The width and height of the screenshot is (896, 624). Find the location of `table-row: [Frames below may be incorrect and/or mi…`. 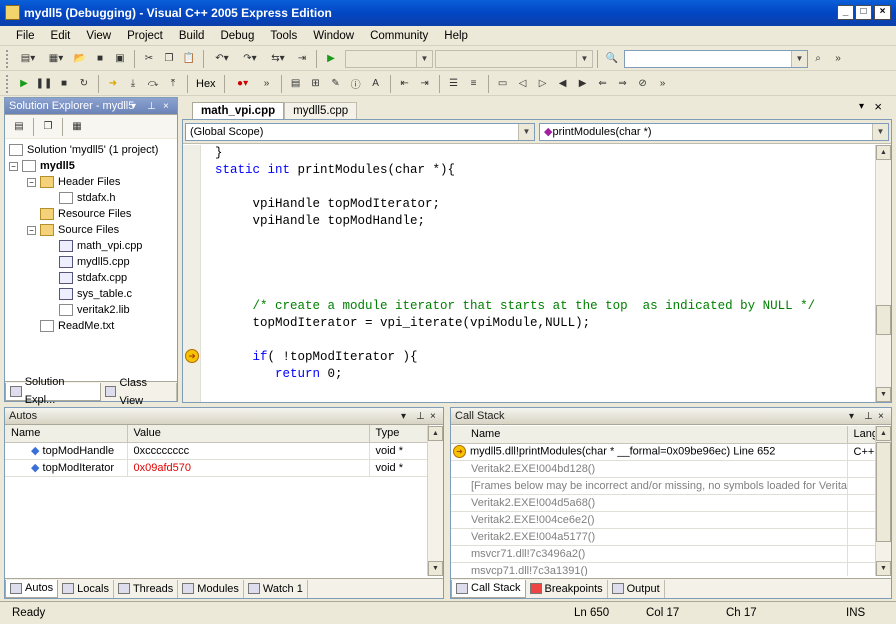

table-row: [Frames below may be incorrect and/or mi… is located at coordinates (663, 486).